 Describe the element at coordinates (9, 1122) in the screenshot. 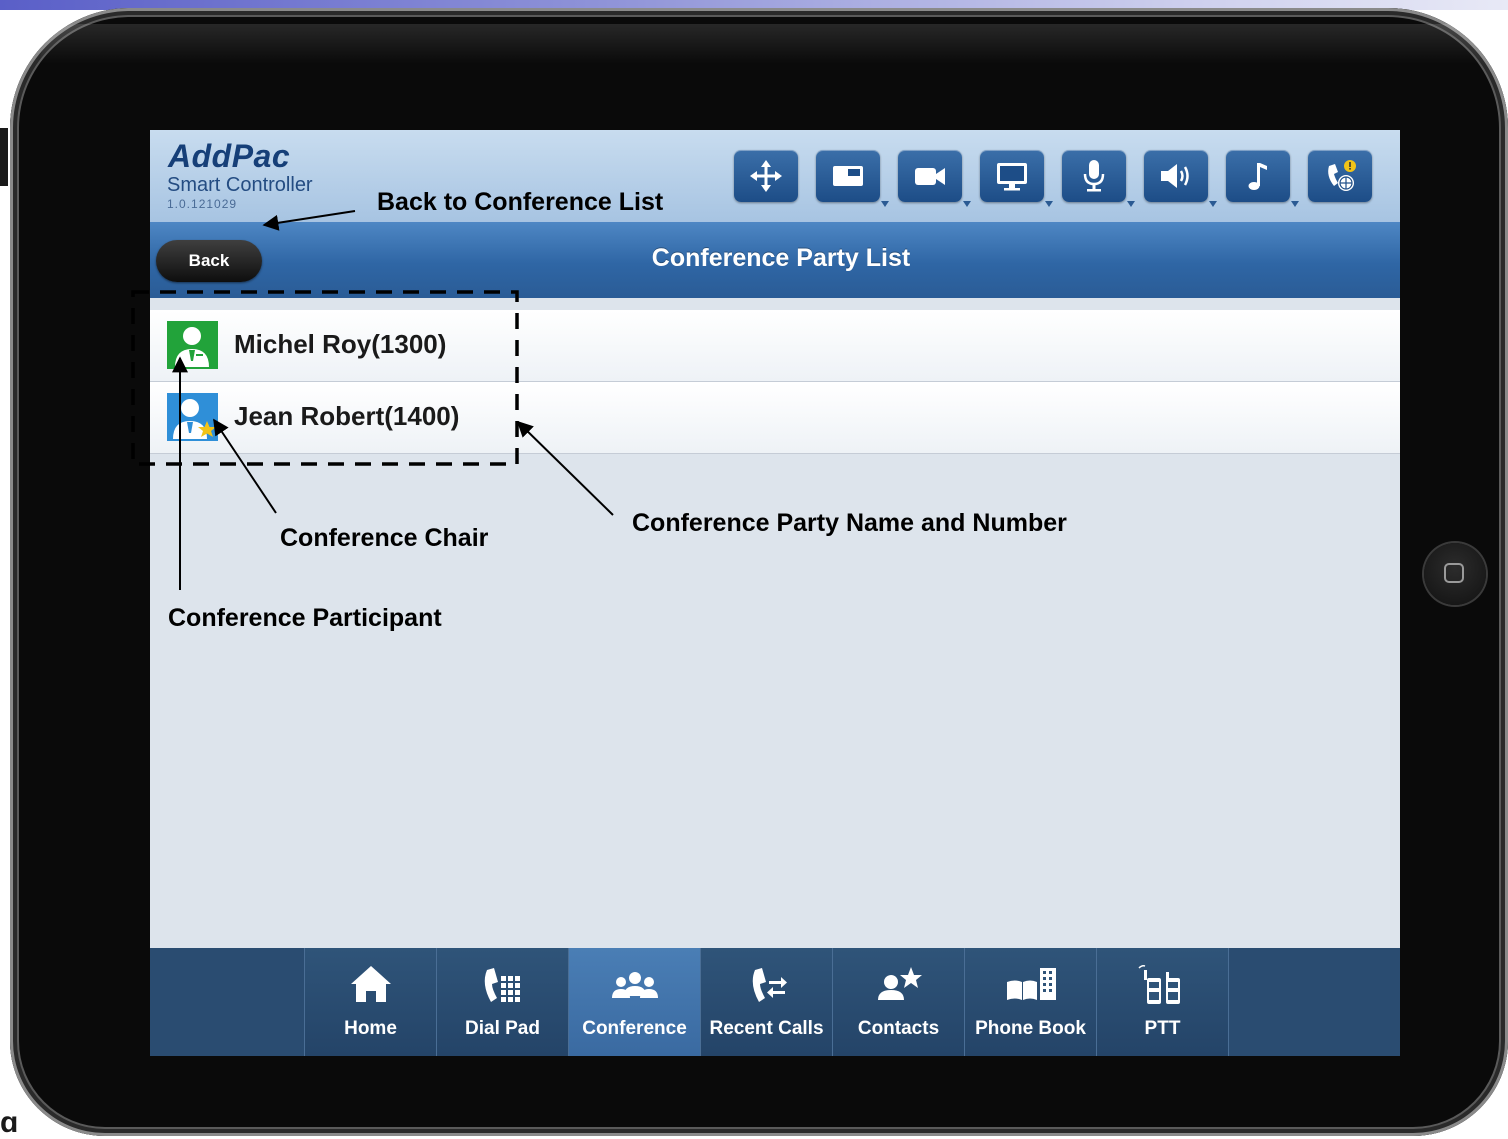

I see `corner-fragment: ɑ` at that location.